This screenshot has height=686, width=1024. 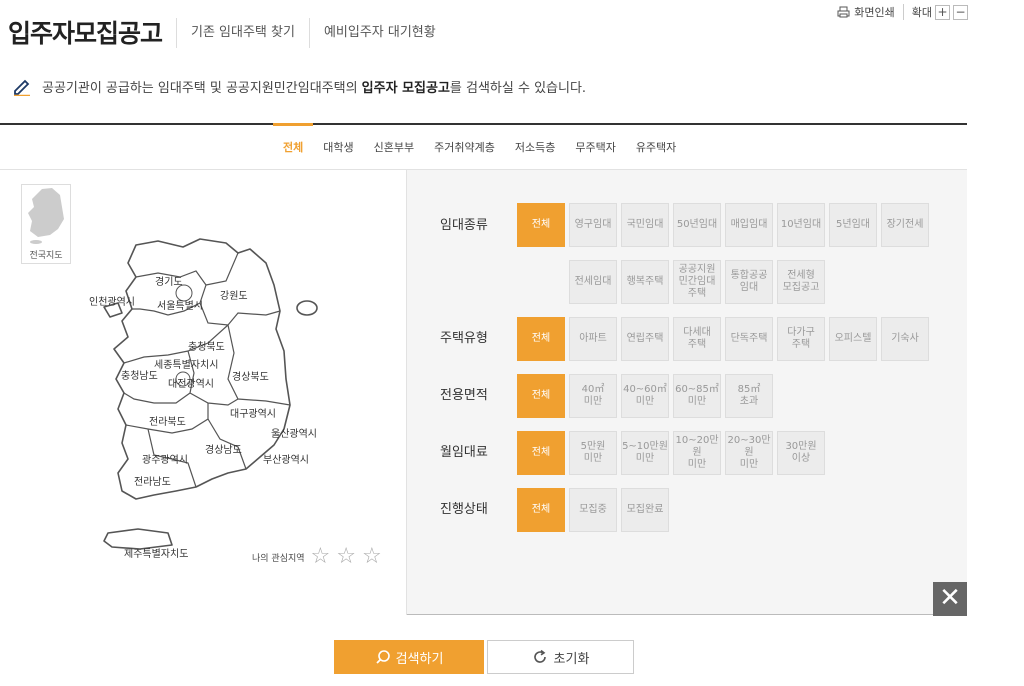 I want to click on favorite-regions: 나의 관심지역 ☆ ☆ ☆, so click(x=317, y=557).